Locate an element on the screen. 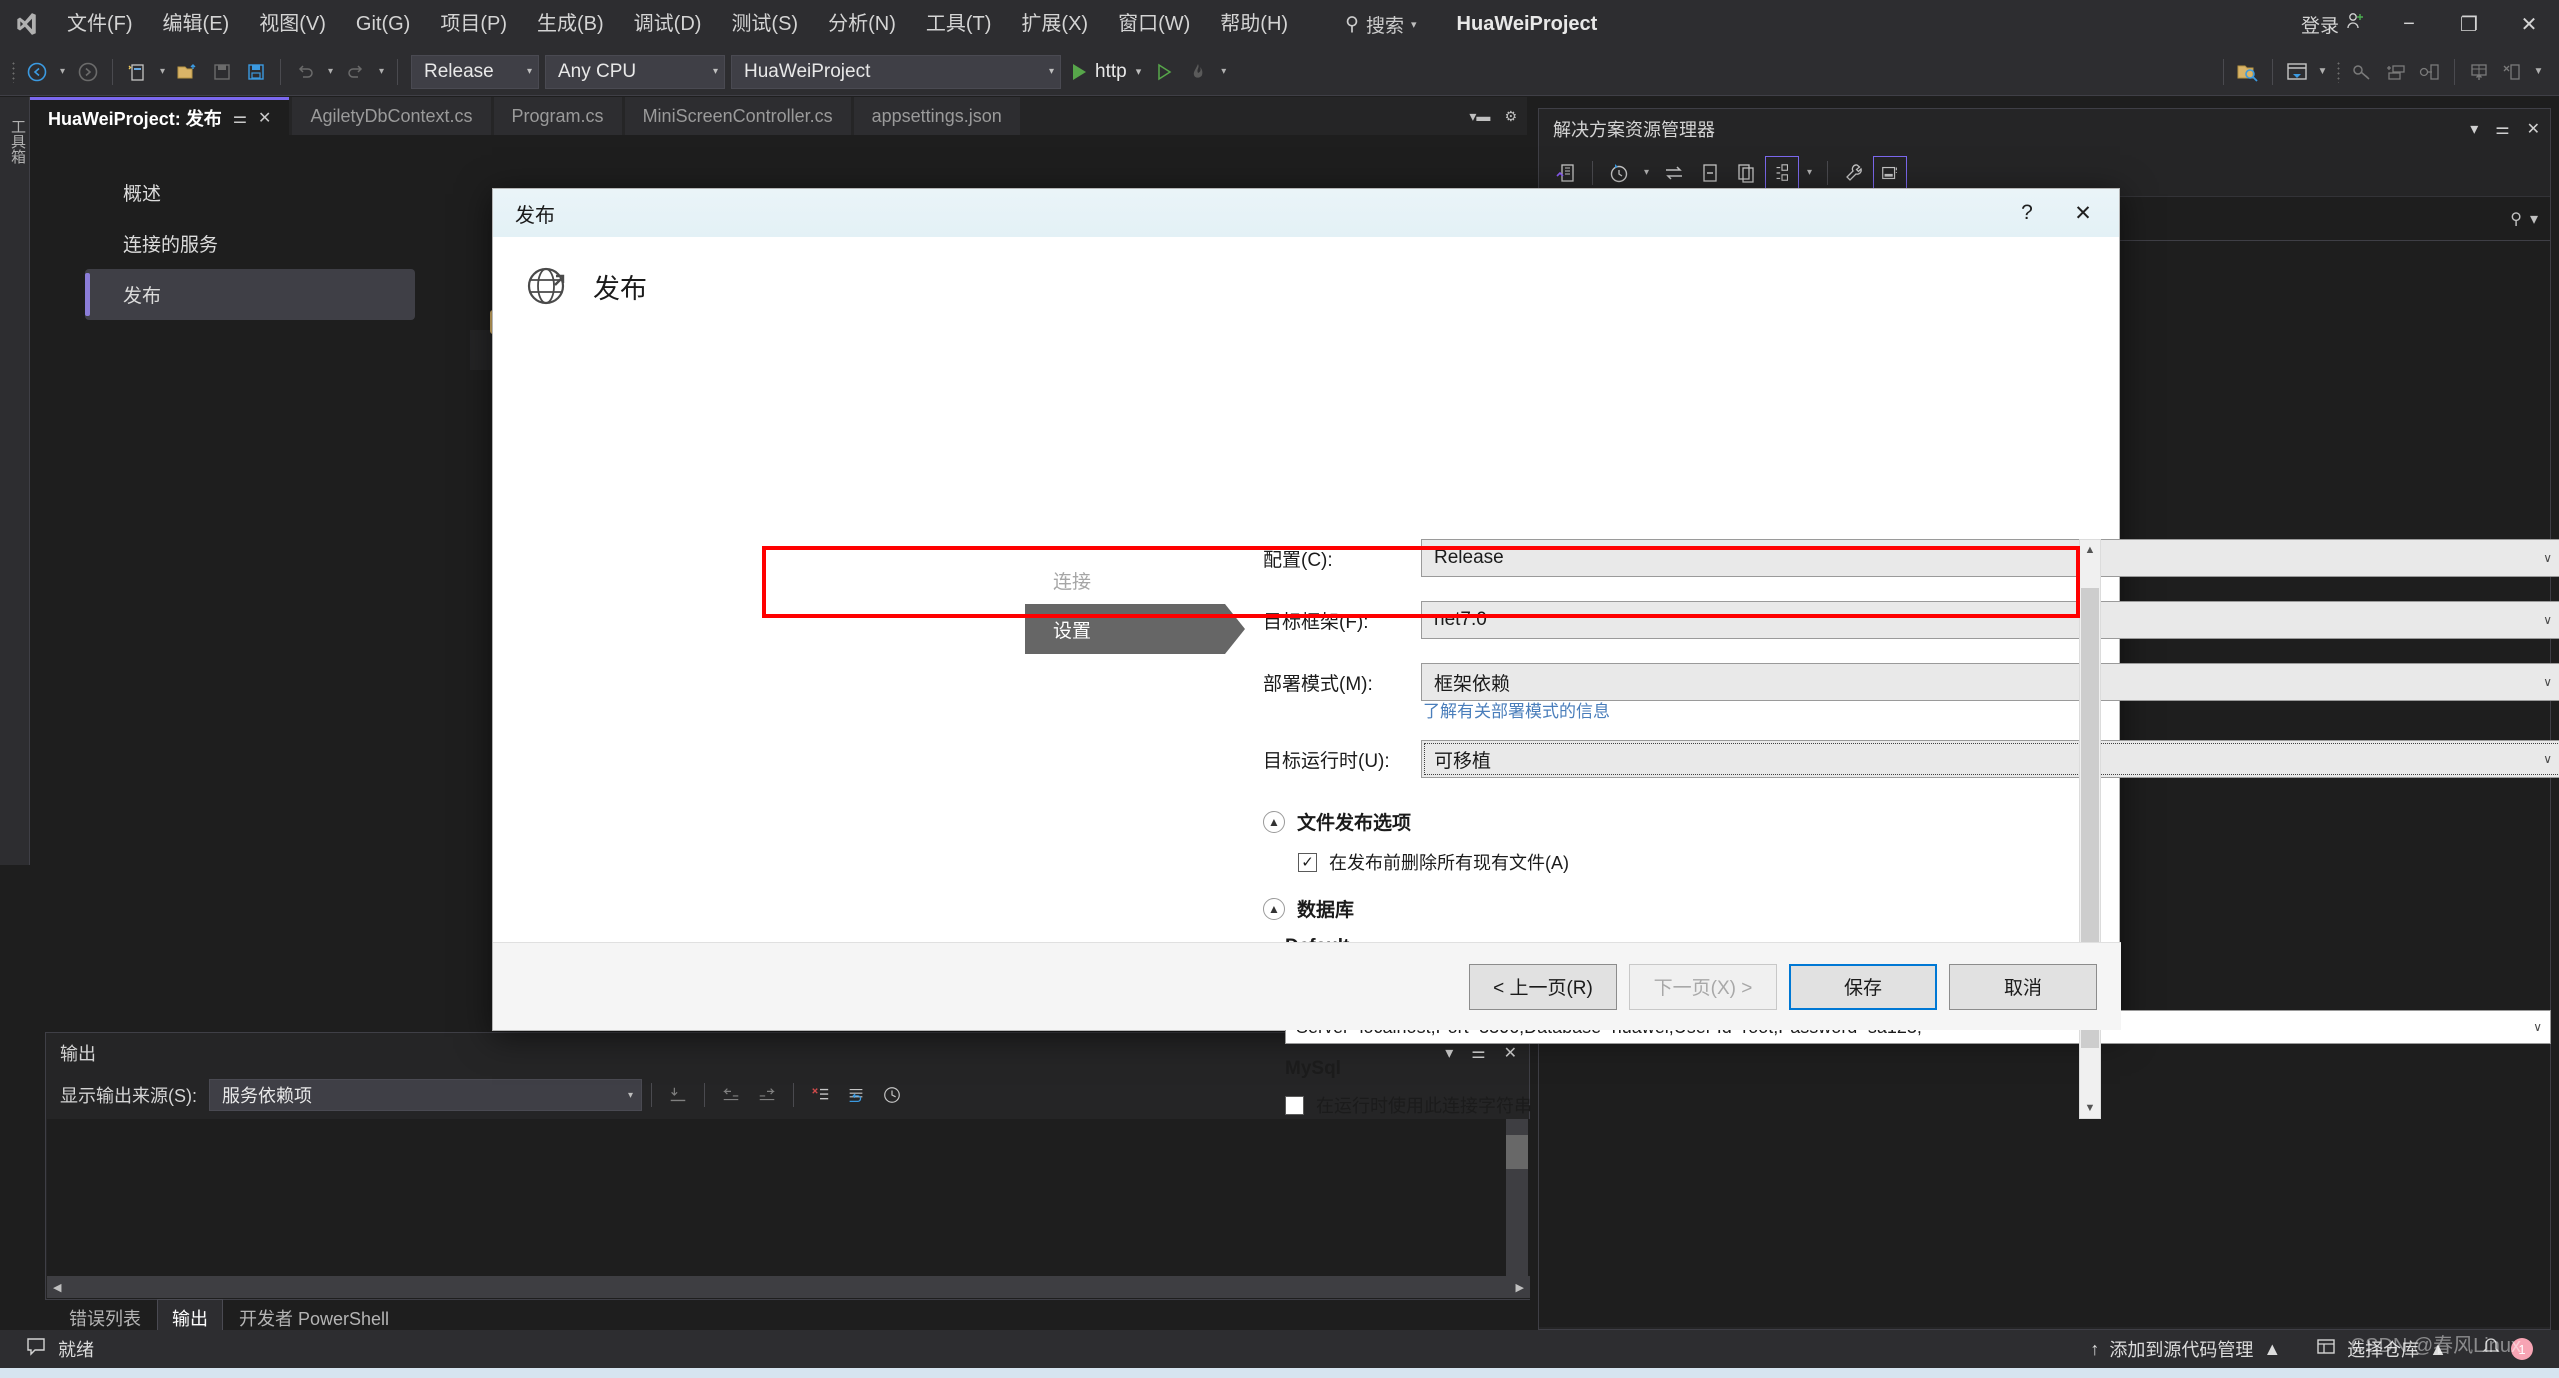  menu-window: 窗口(W) is located at coordinates (1154, 24).